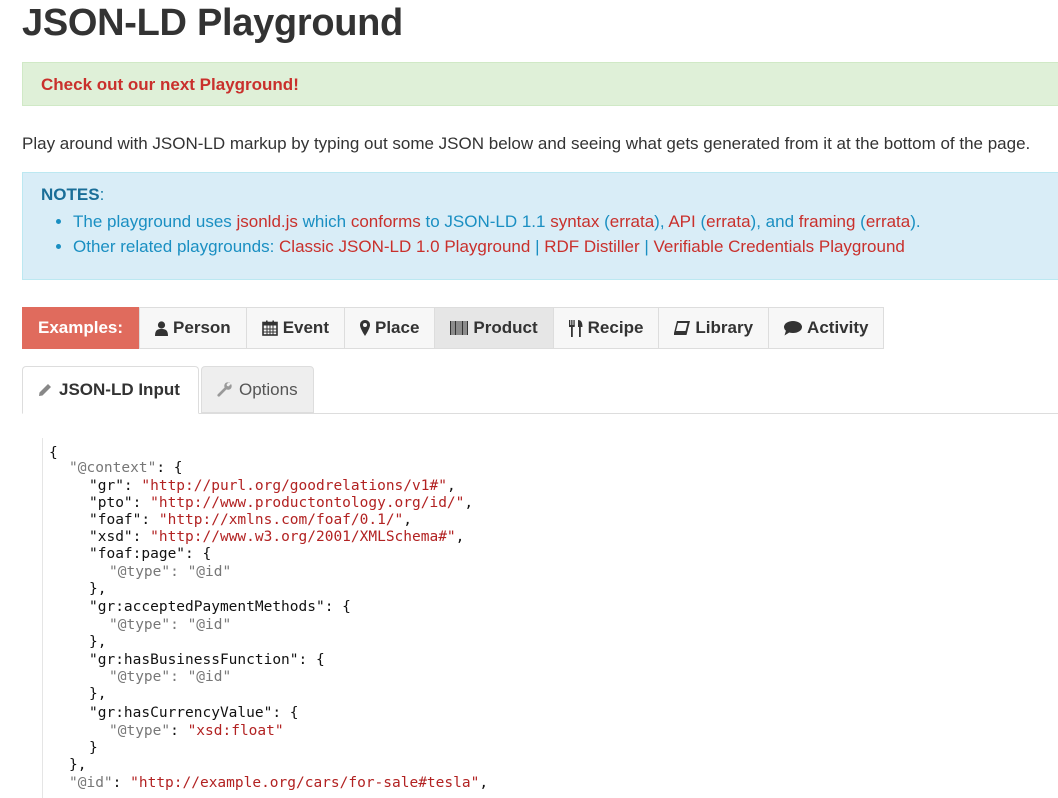 The height and width of the screenshot is (798, 1058). I want to click on code-line: "@context": {, so click(126, 468).